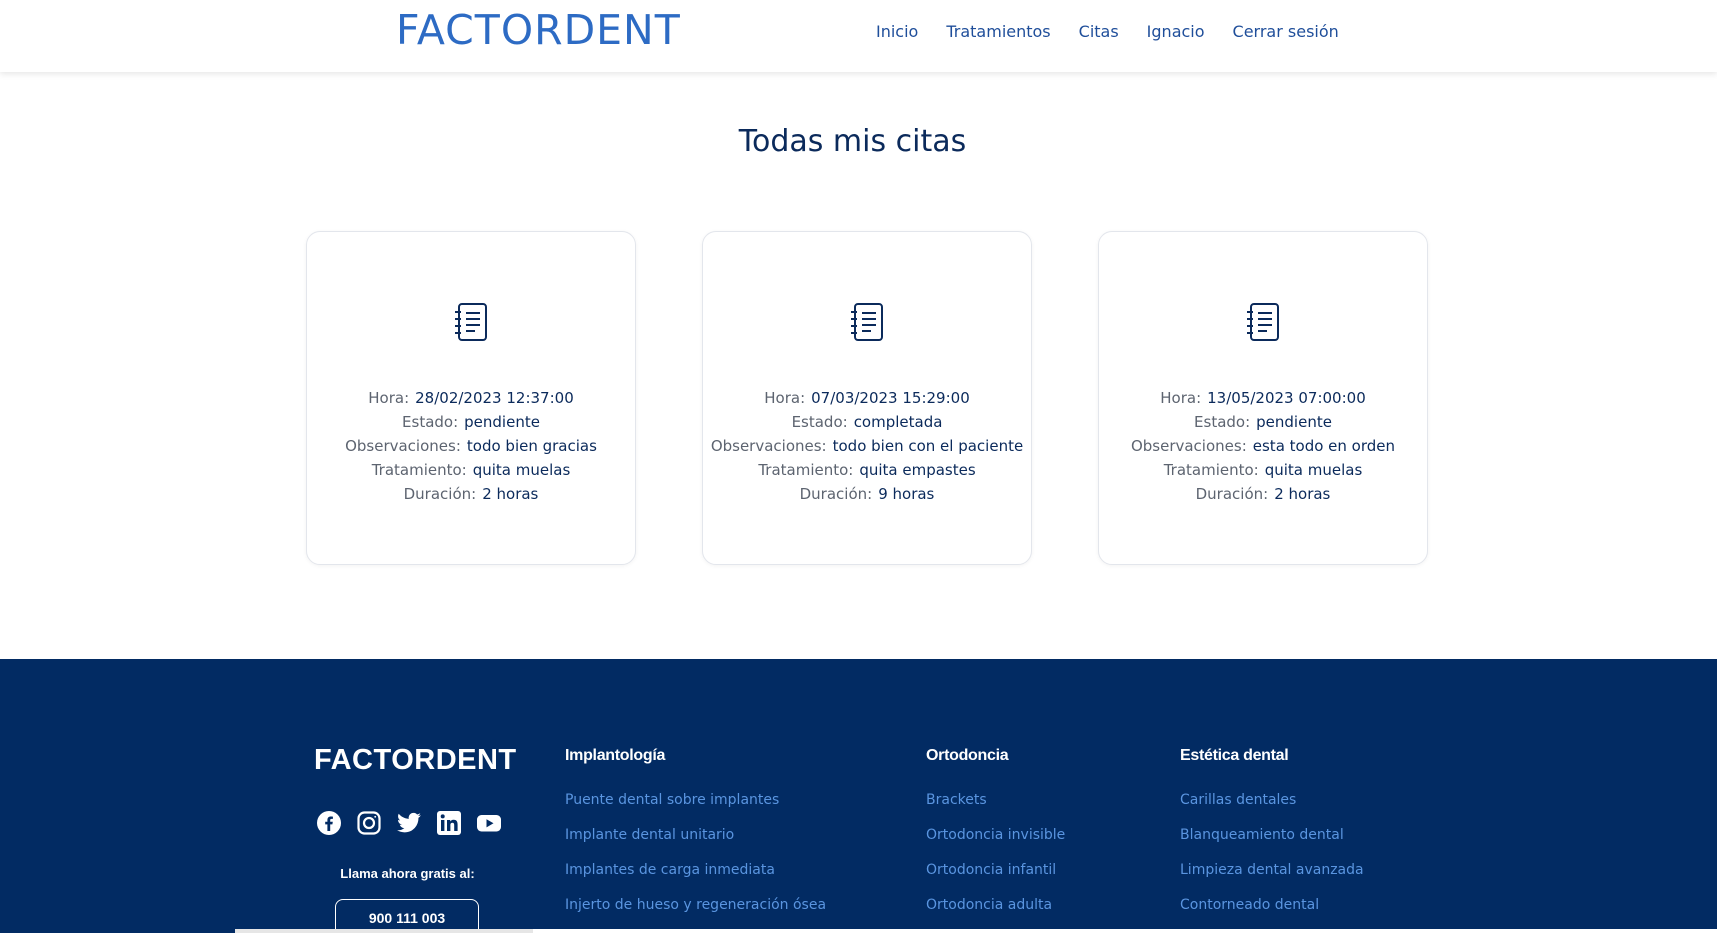 Image resolution: width=1717 pixels, height=933 pixels. What do you see at coordinates (494, 398) in the screenshot?
I see `value-hora: 28/02/2023 12:37:00` at bounding box center [494, 398].